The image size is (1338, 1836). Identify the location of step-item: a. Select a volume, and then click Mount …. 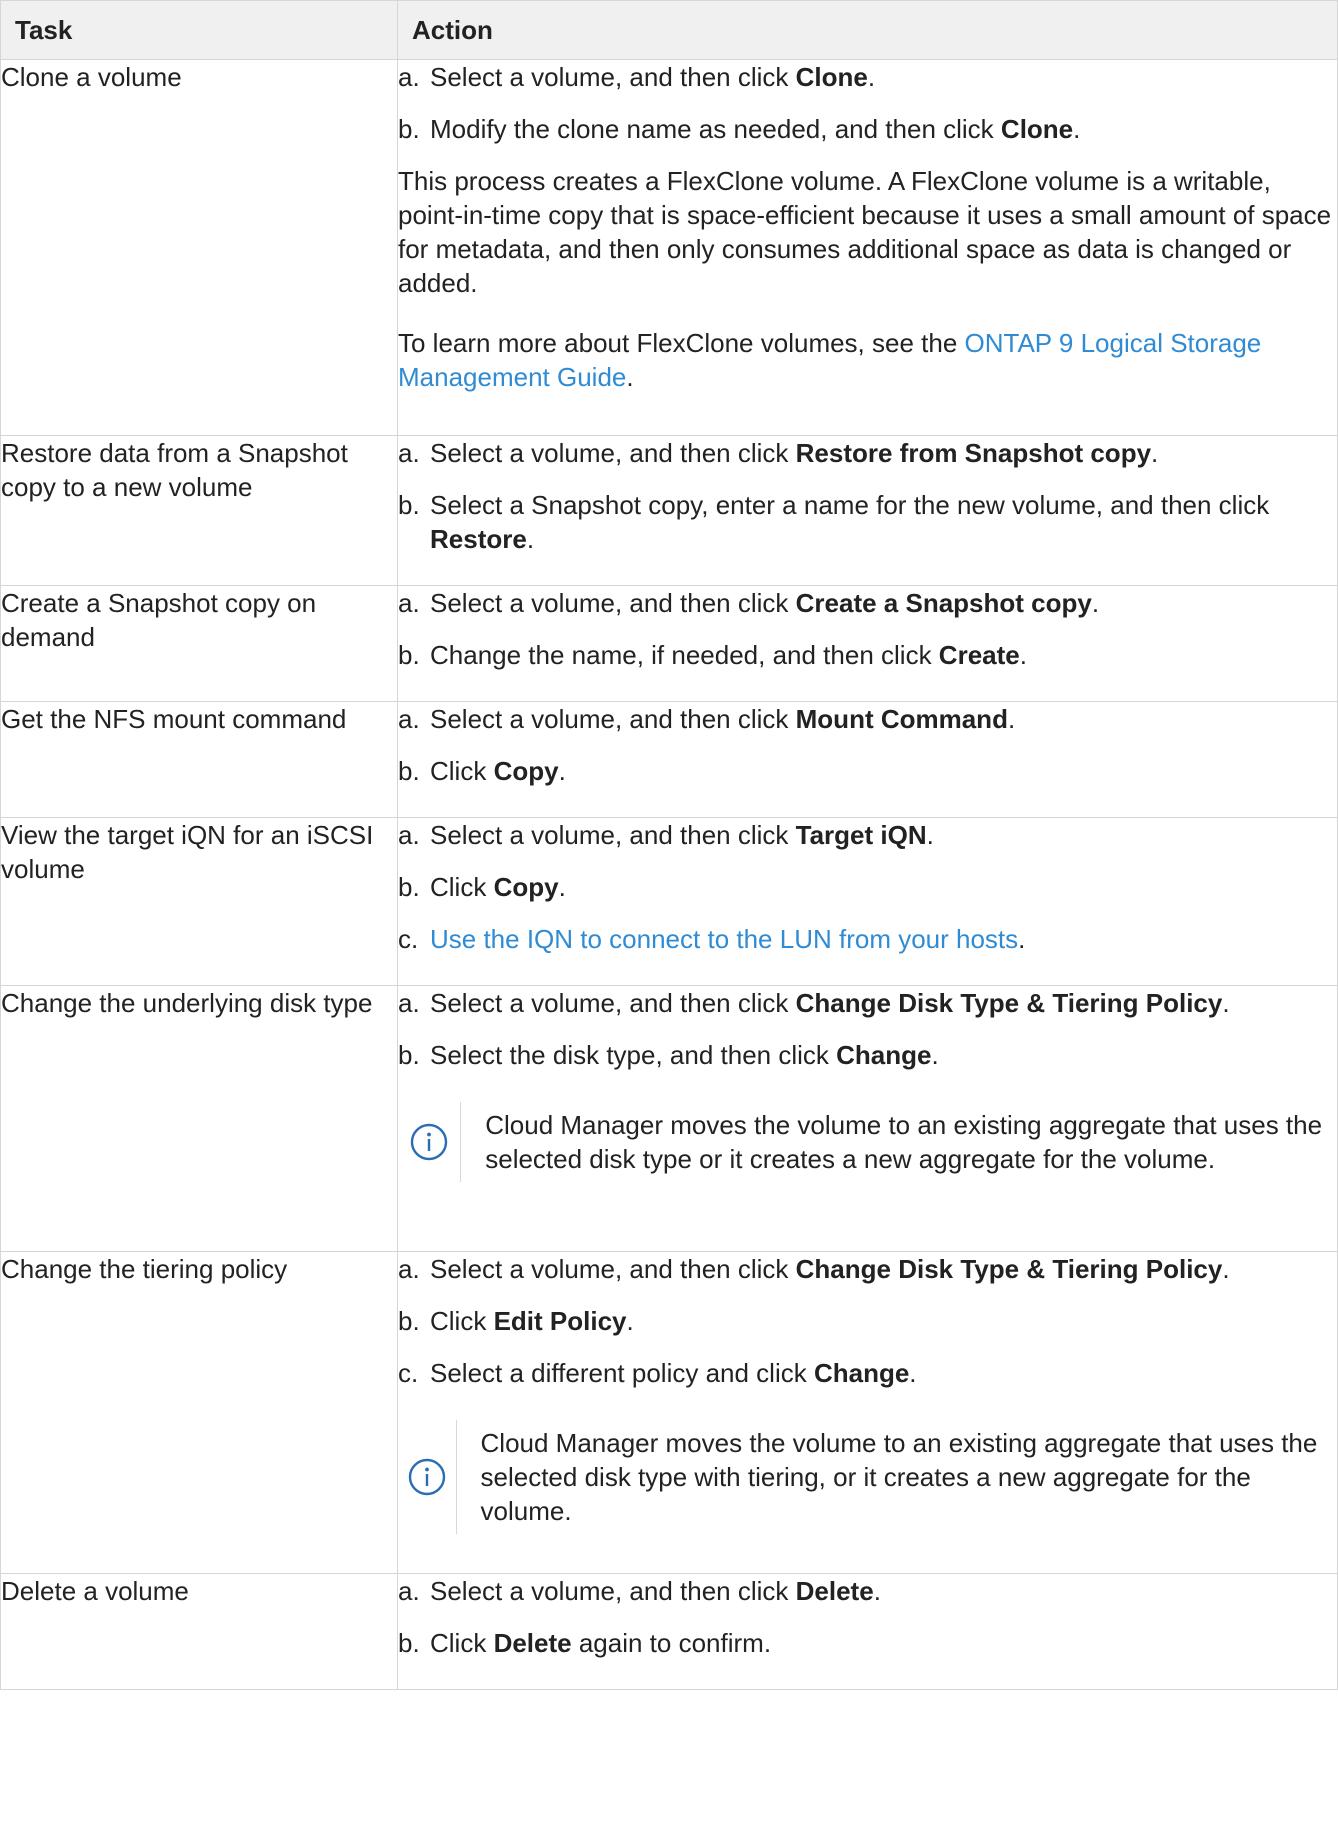
(867, 719).